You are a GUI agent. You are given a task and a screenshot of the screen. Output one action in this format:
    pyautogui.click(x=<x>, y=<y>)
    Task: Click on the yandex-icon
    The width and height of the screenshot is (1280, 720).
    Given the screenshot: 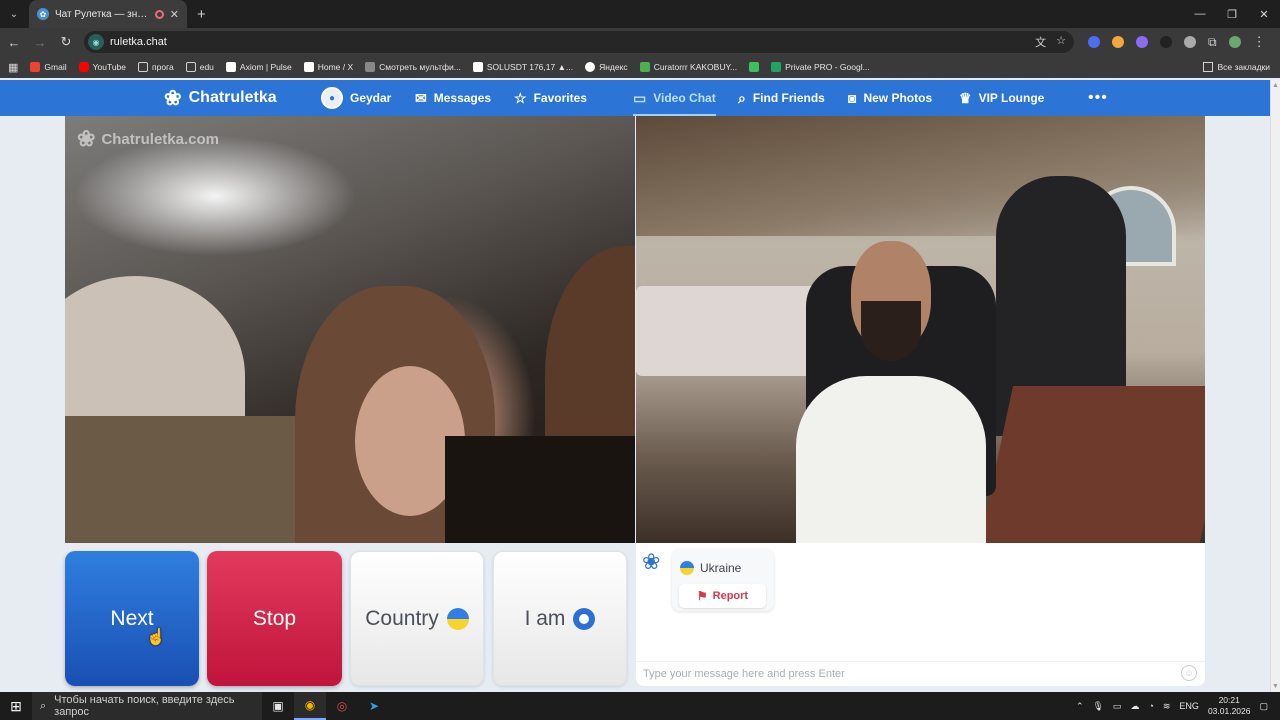 What is the action you would take?
    pyautogui.click(x=590, y=67)
    